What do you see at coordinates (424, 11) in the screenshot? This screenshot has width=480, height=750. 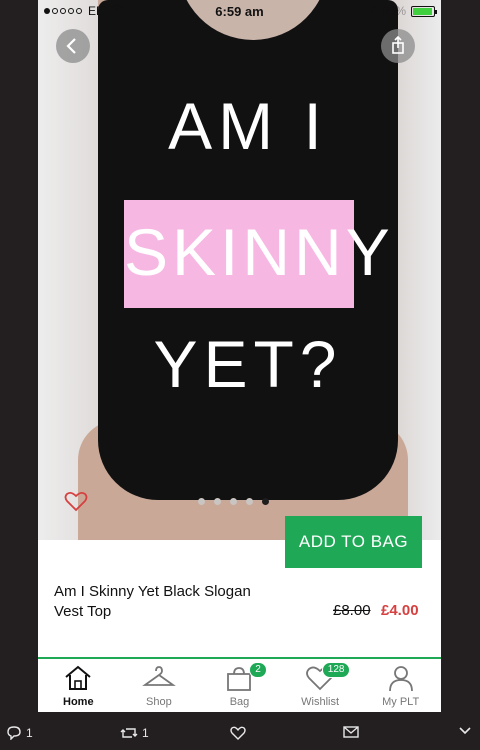 I see `battery-icon` at bounding box center [424, 11].